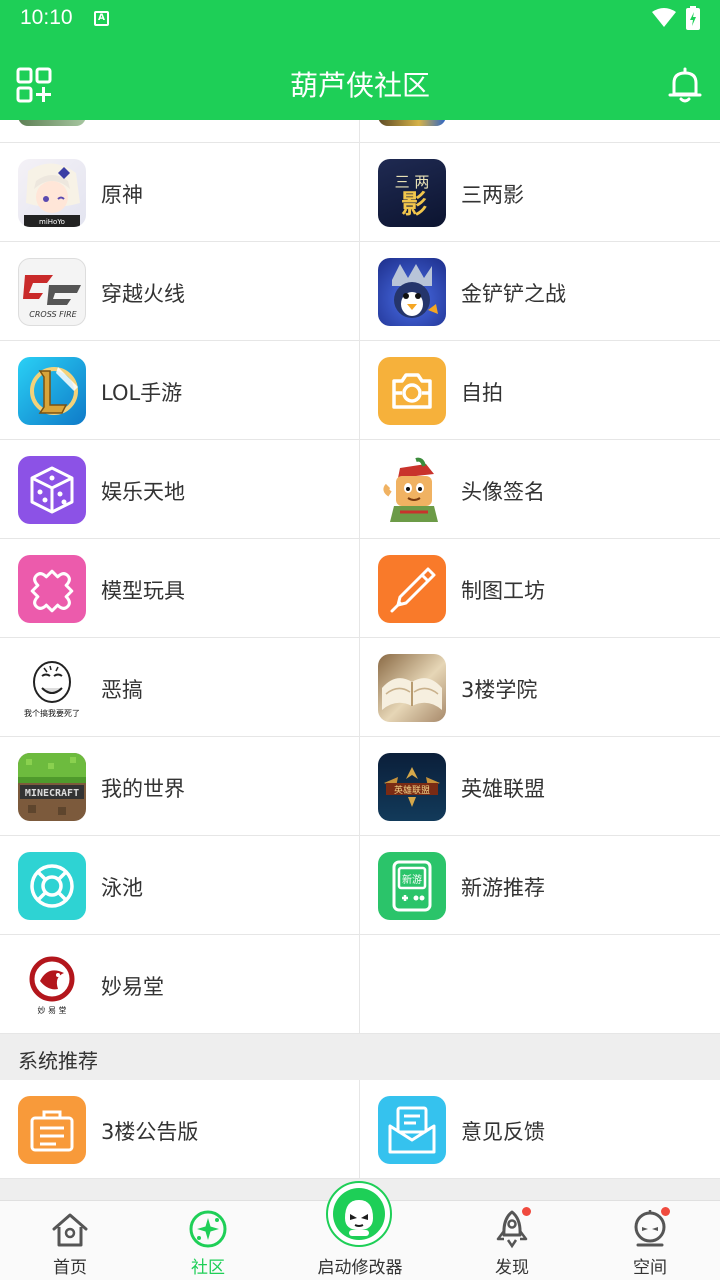 The image size is (720, 1280). Describe the element at coordinates (503, 492) in the screenshot. I see `category-label: 头像签名` at that location.